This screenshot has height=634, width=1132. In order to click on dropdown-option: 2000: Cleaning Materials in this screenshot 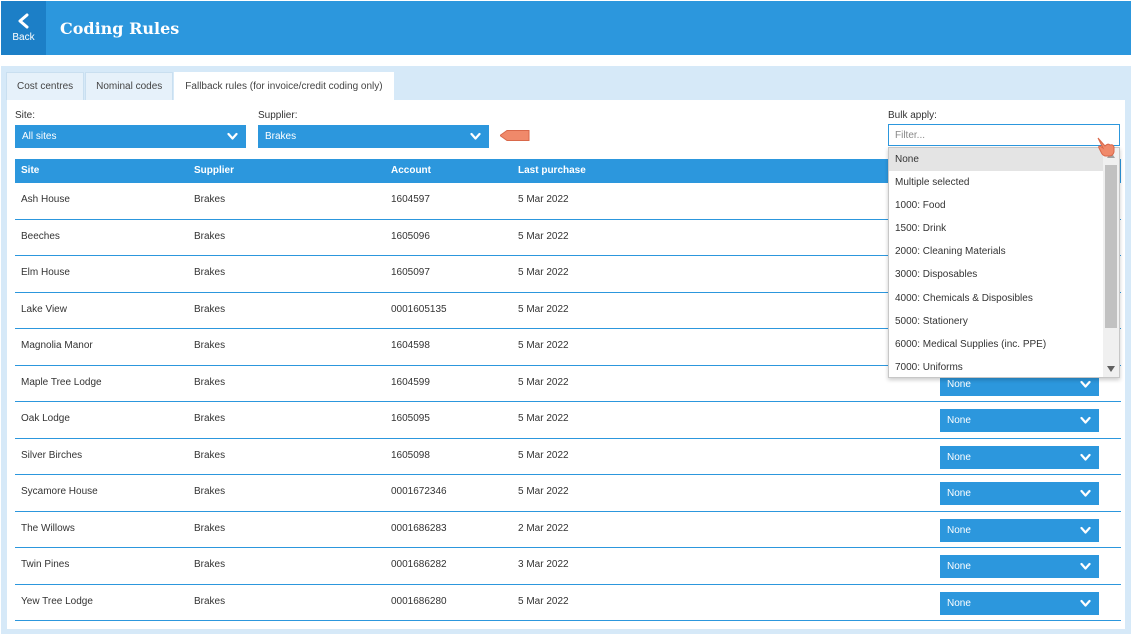, I will do `click(1004, 251)`.